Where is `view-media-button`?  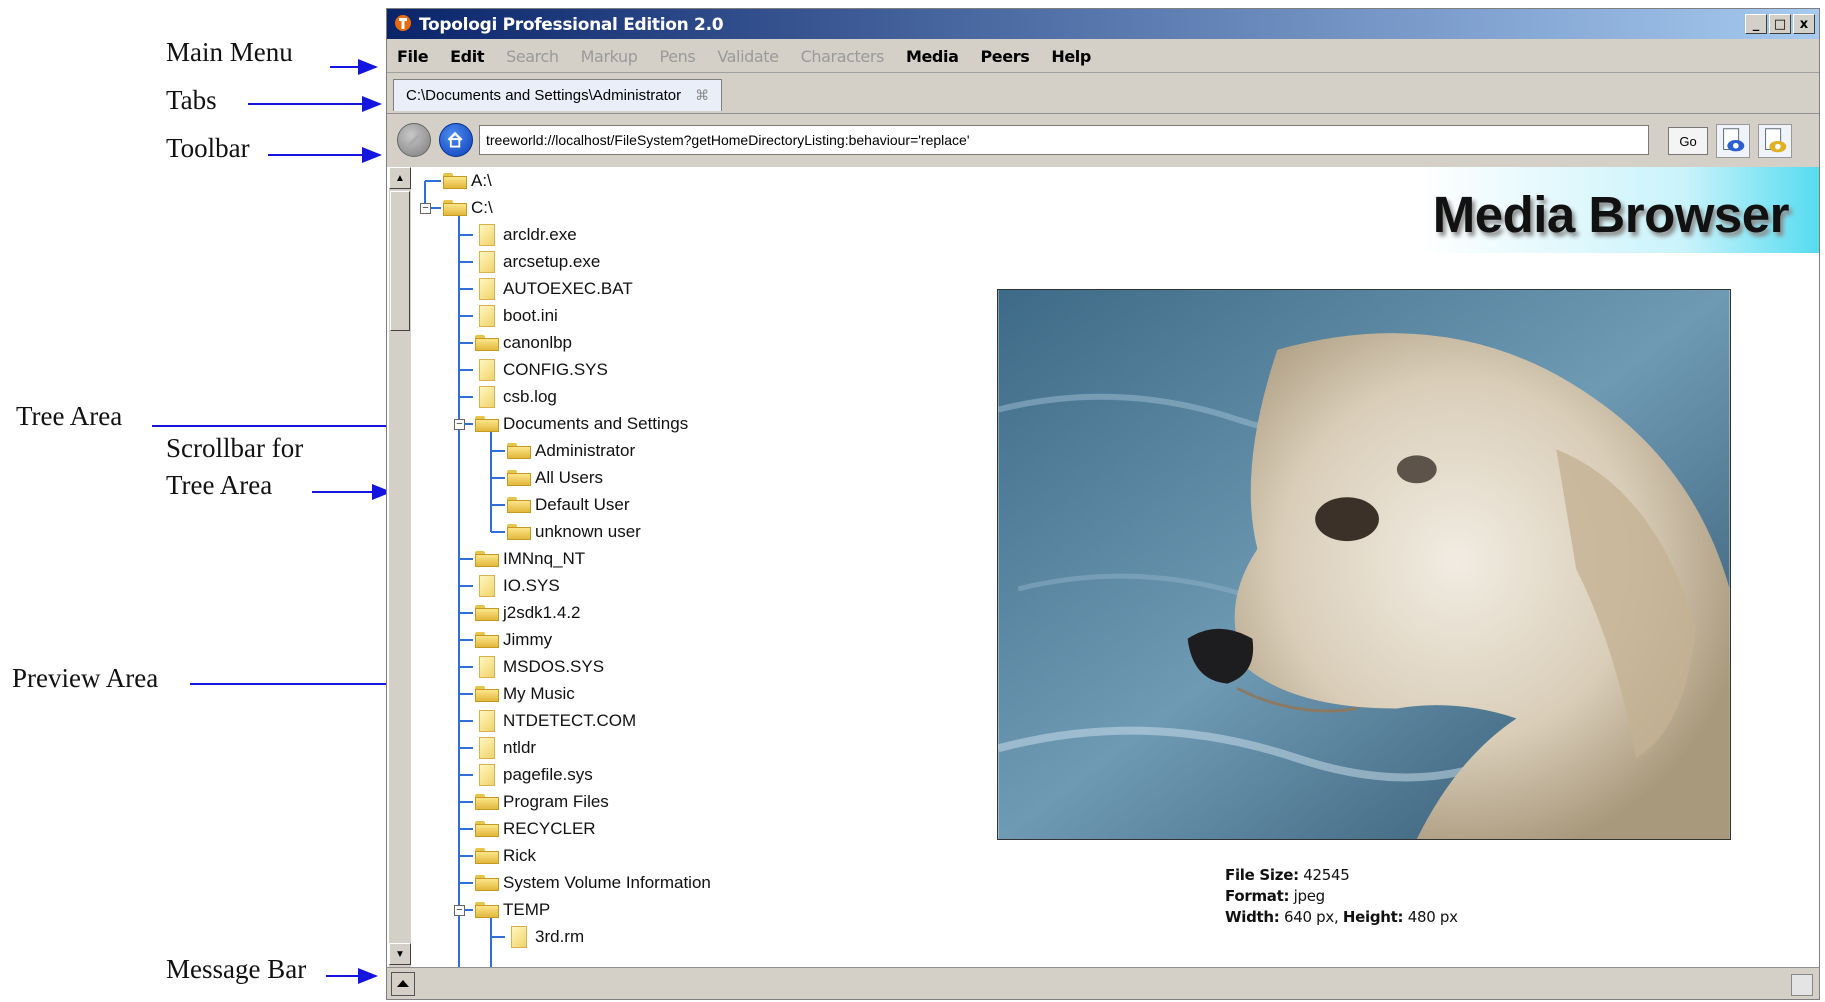 view-media-button is located at coordinates (1775, 141).